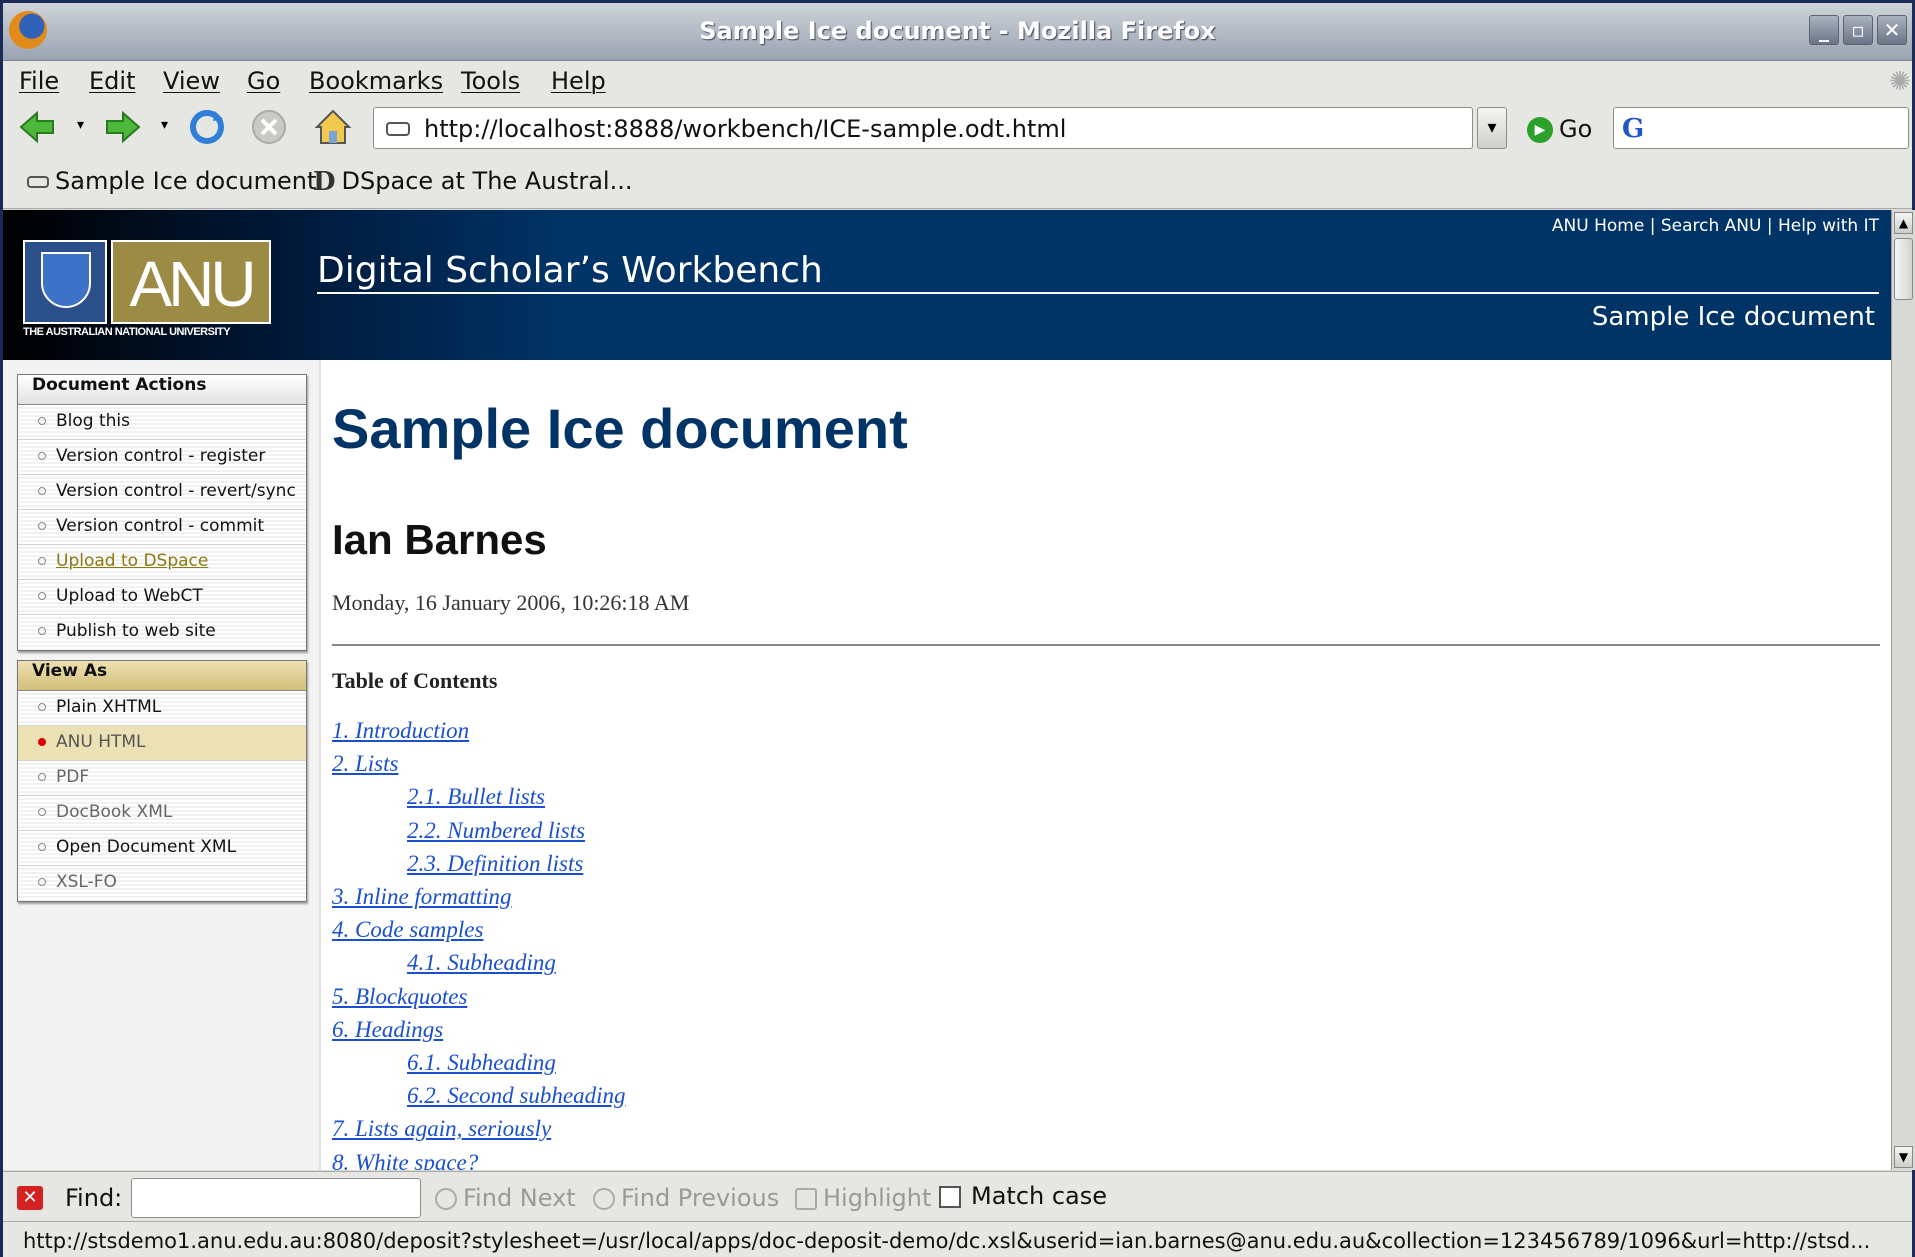 This screenshot has height=1257, width=1915. I want to click on menu-view: View, so click(191, 81).